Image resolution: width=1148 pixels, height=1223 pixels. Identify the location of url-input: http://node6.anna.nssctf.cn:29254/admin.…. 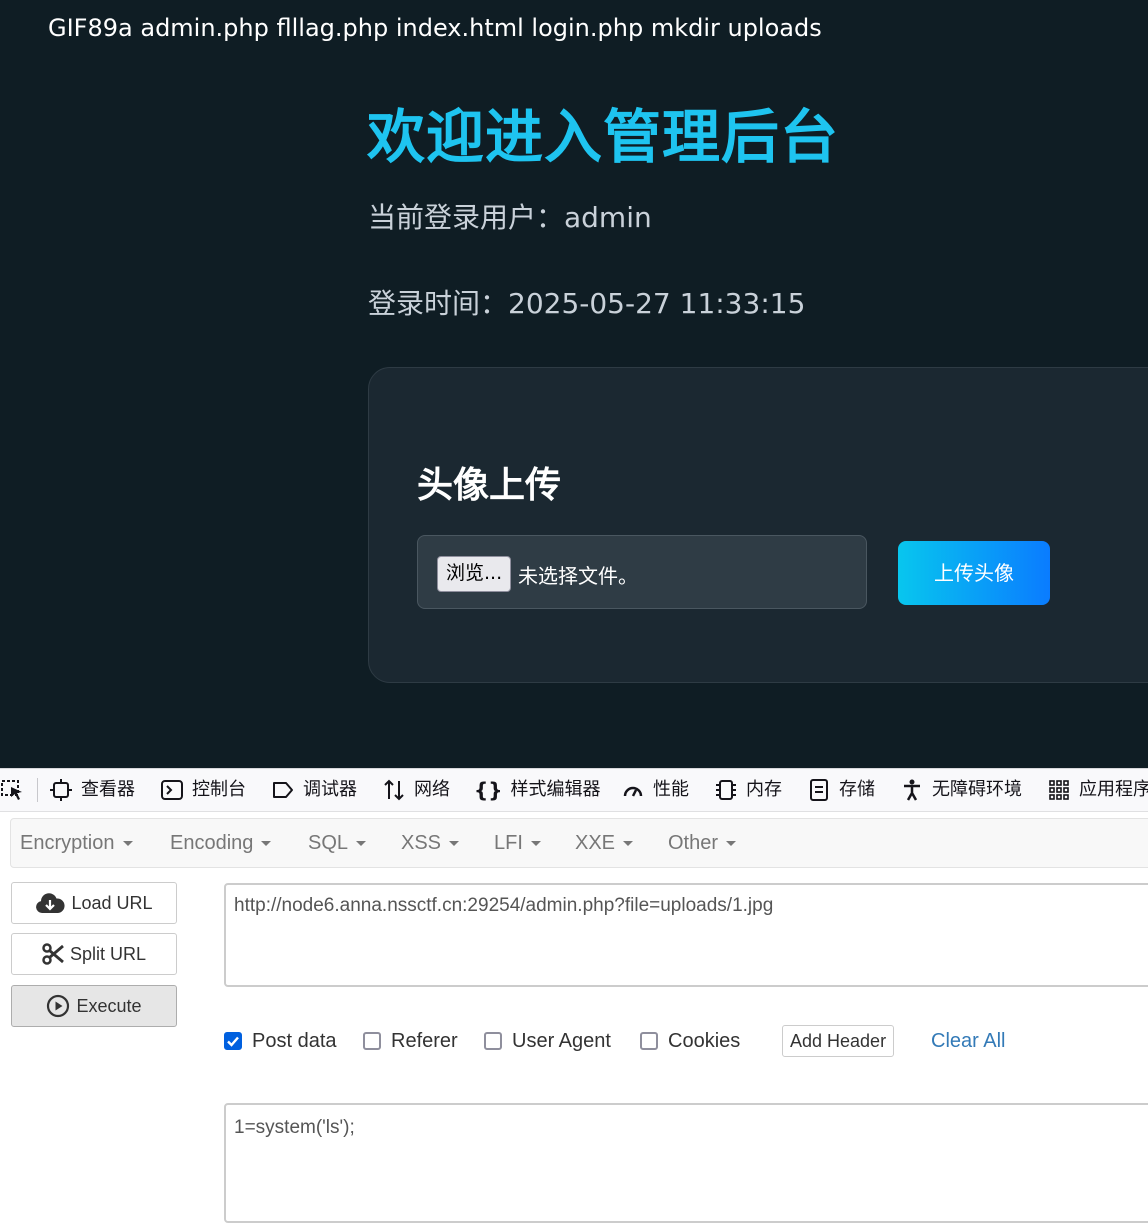
(686, 935).